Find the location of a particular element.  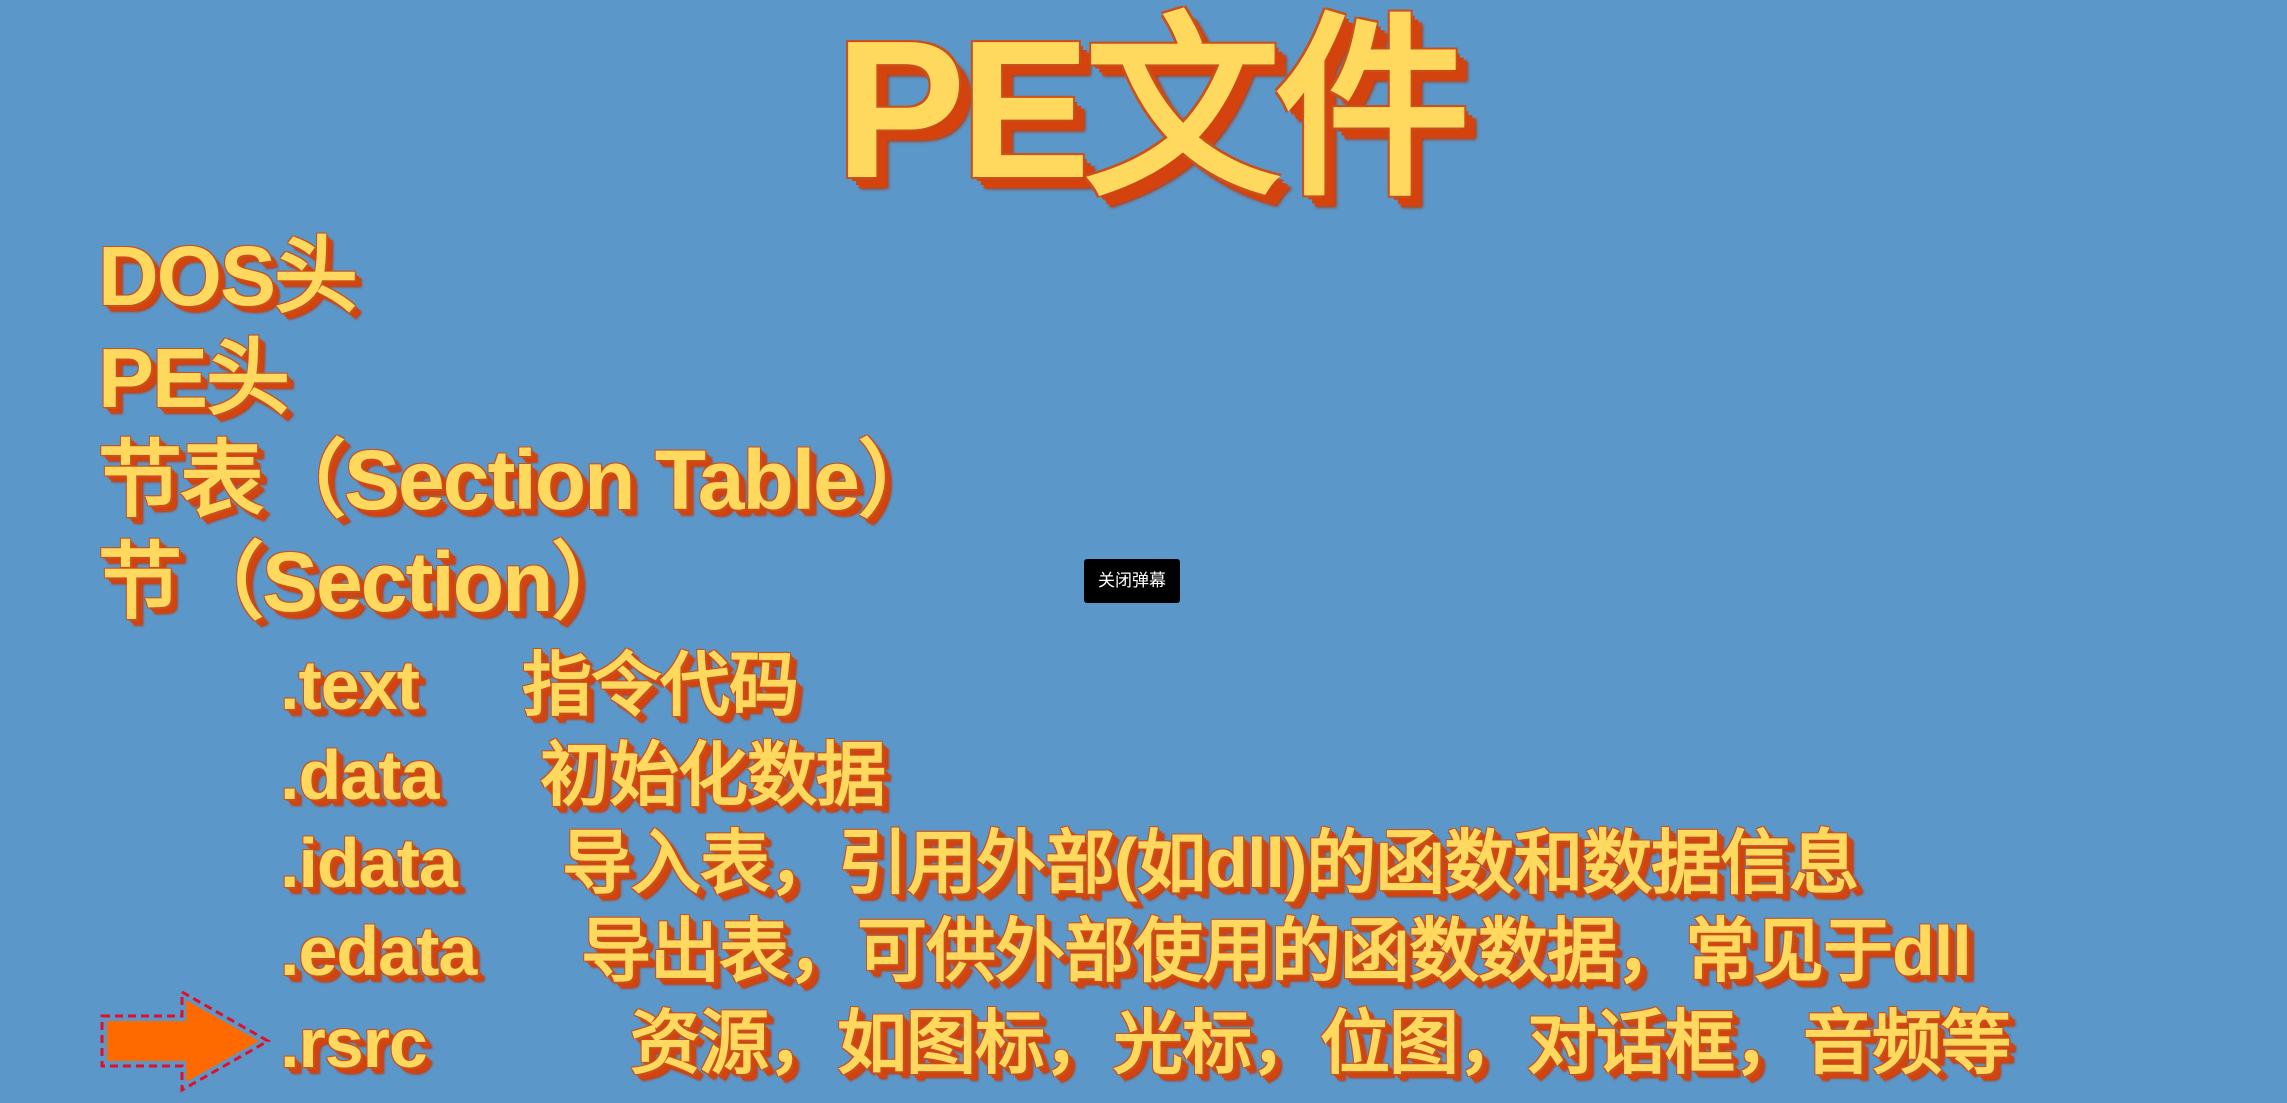

section-name: .data is located at coordinates (359, 775).